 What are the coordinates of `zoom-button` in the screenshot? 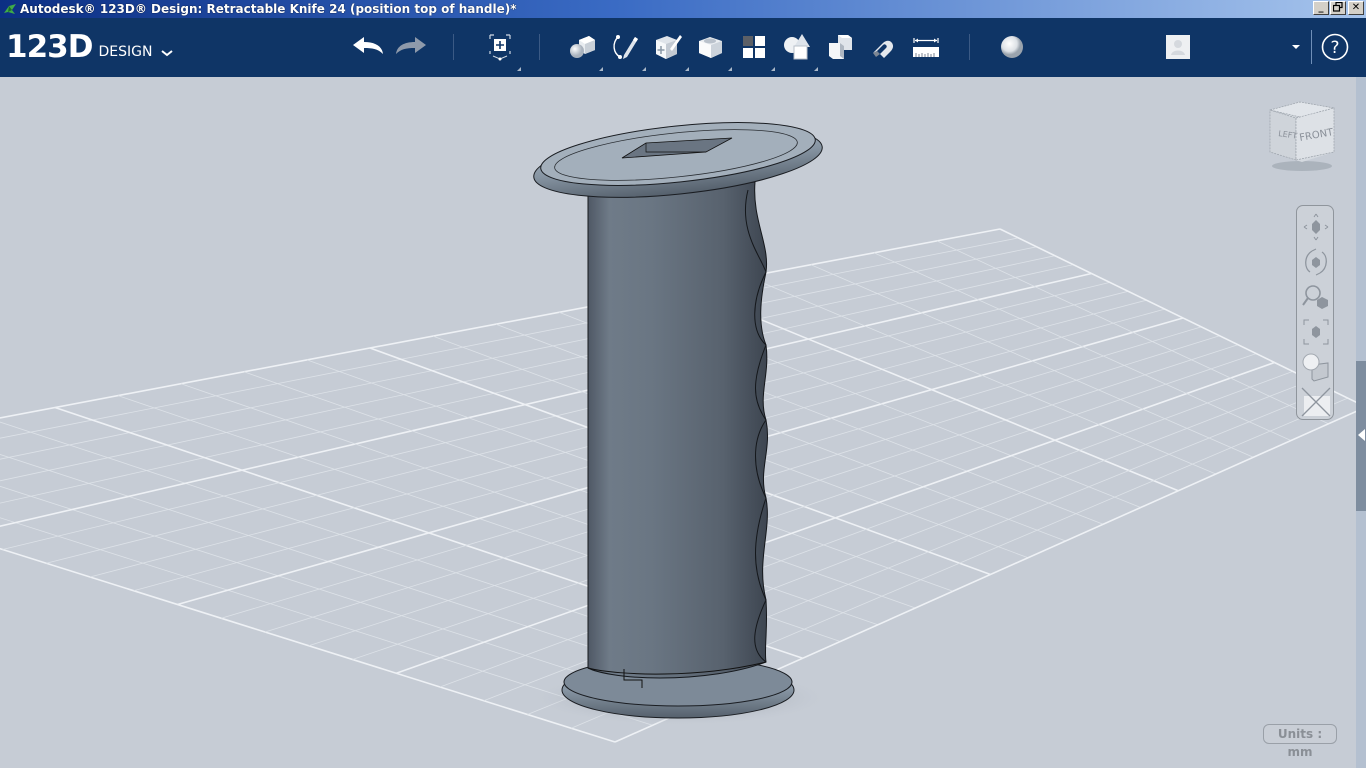 It's located at (1316, 297).